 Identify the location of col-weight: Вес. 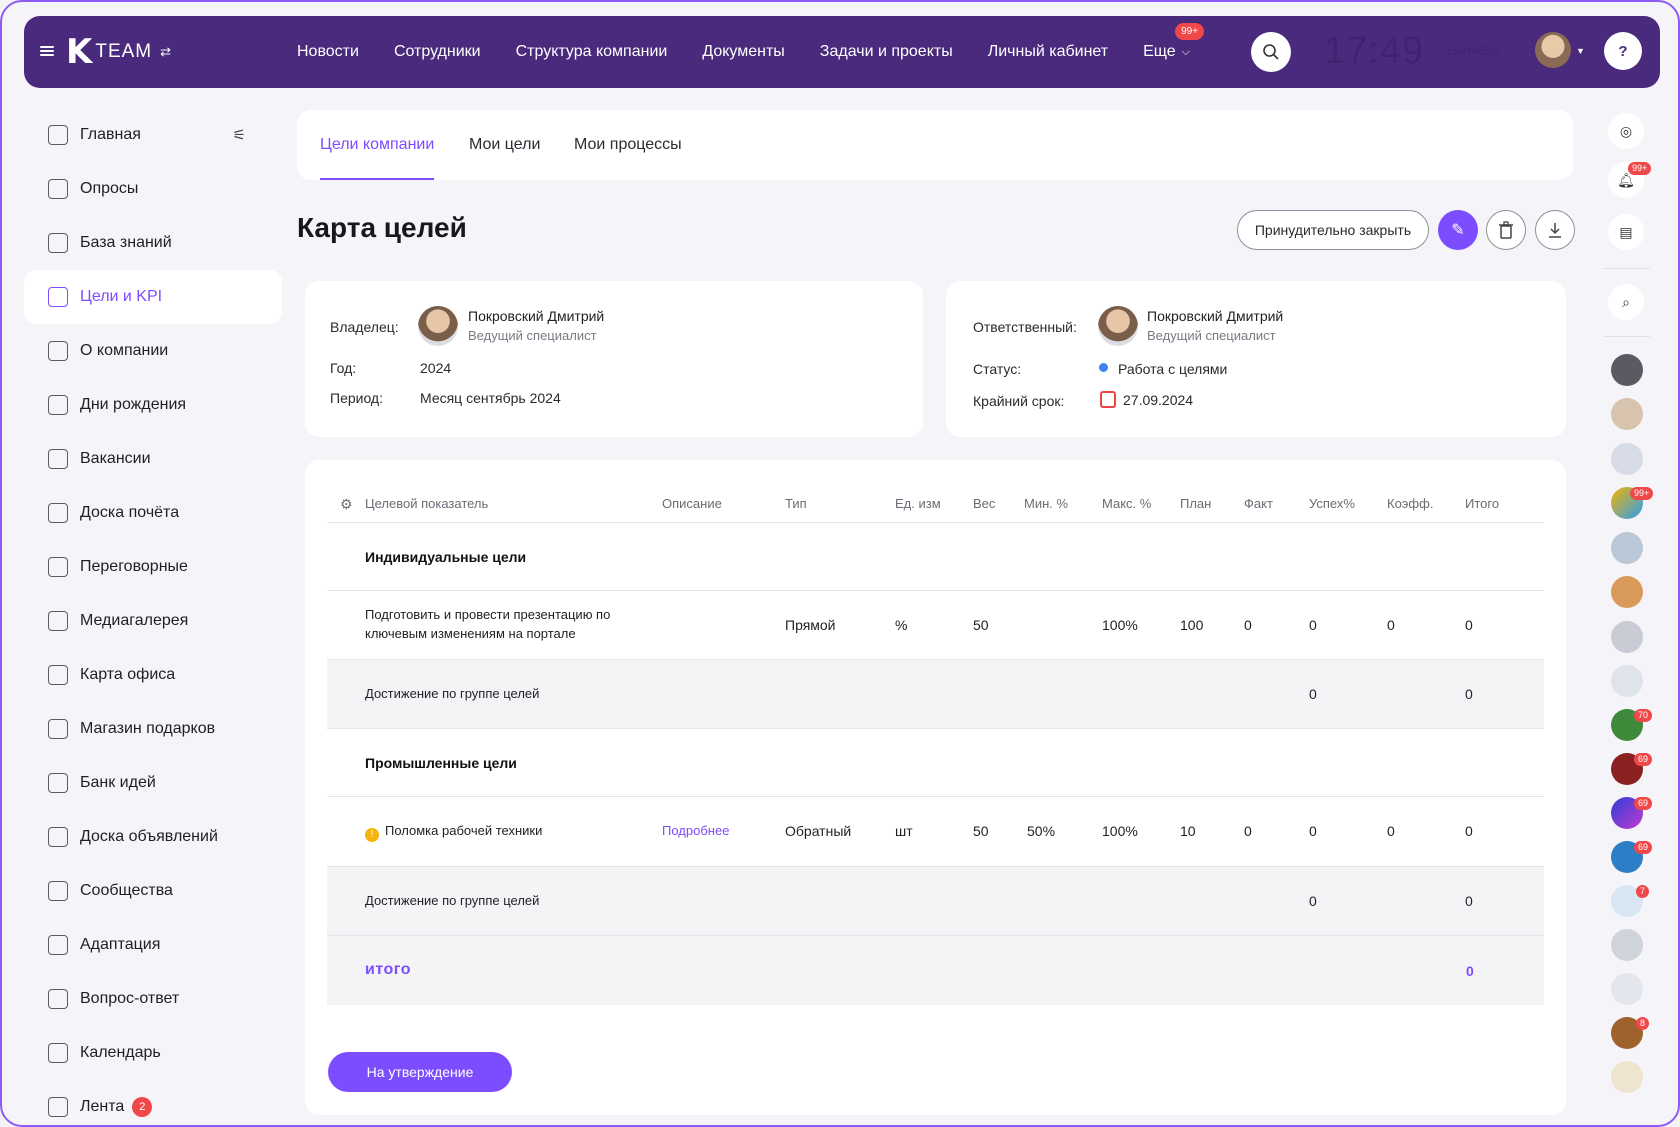
(984, 503).